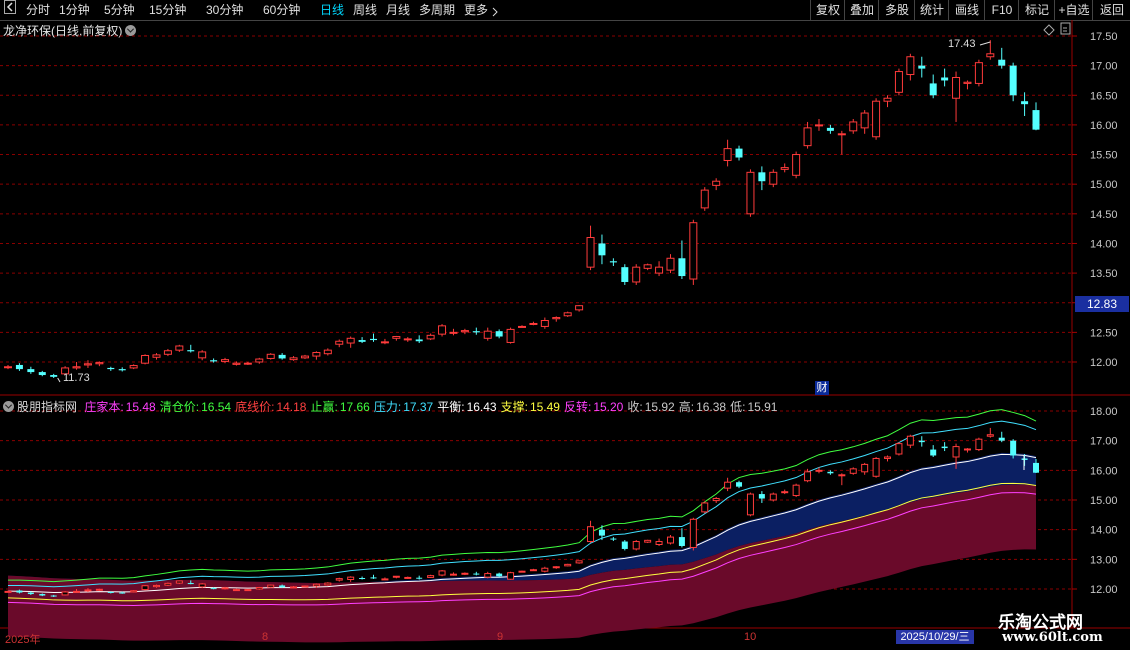 This screenshot has height=650, width=1130. Describe the element at coordinates (711, 407) in the screenshot. I see `indicator-value: 16.38` at that location.